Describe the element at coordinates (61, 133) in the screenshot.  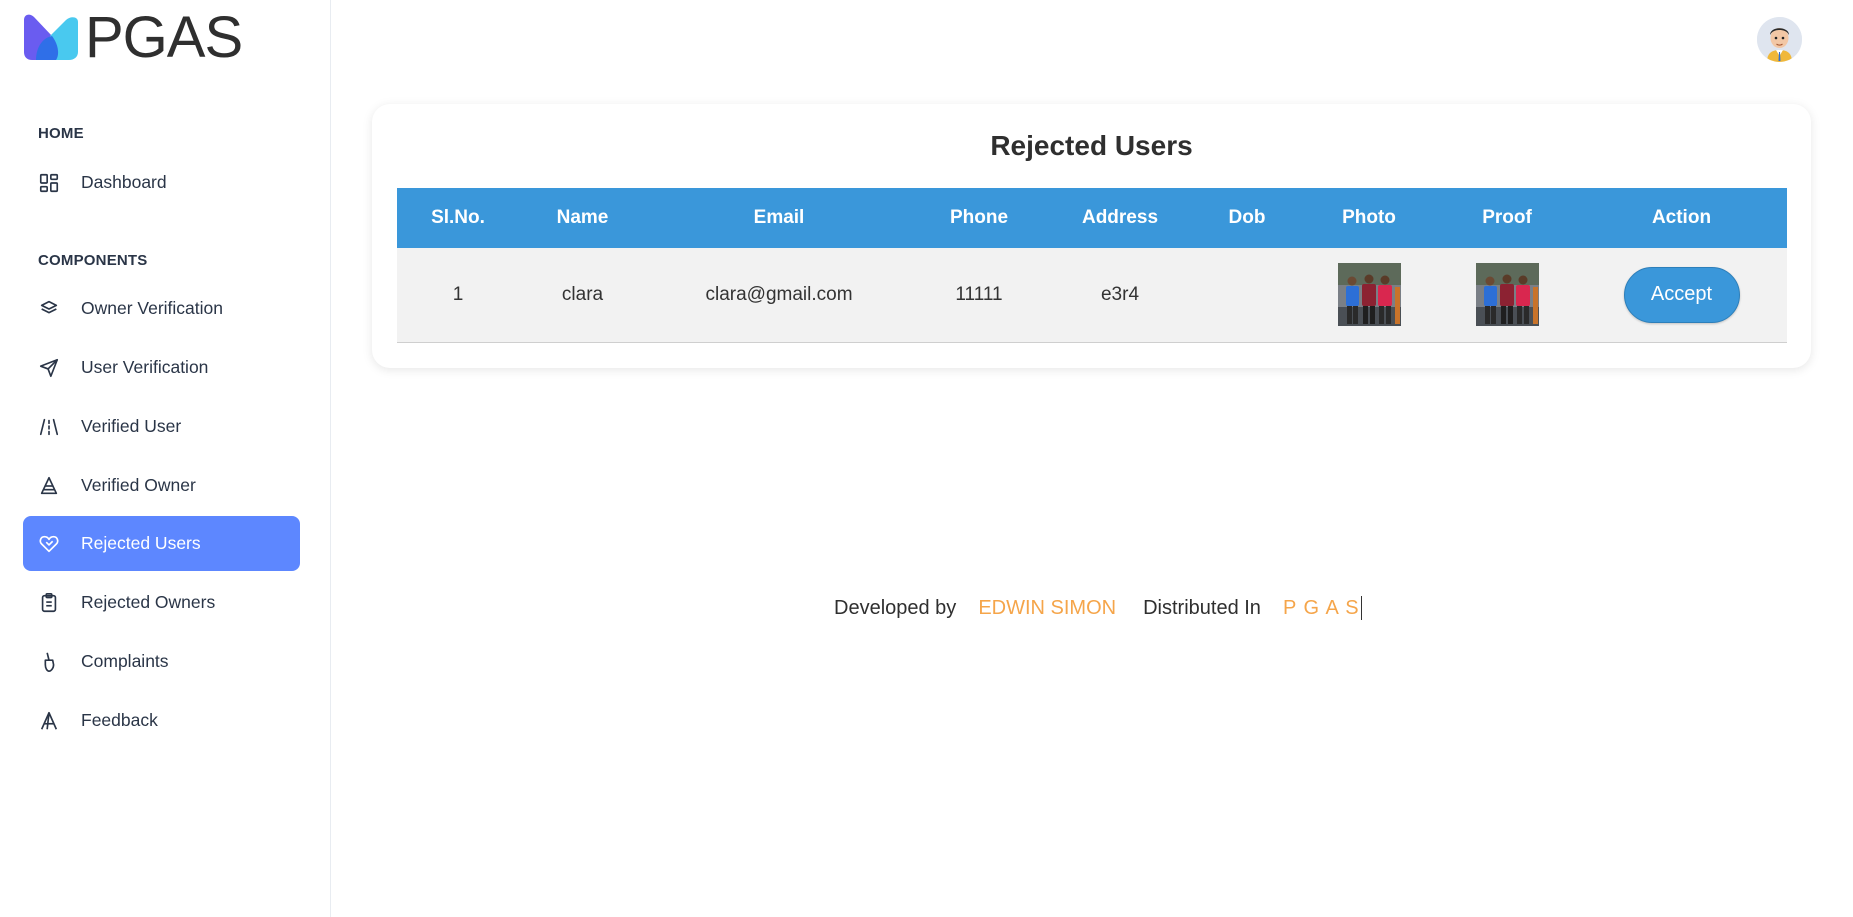
I see `nav-section-home: HOME` at that location.